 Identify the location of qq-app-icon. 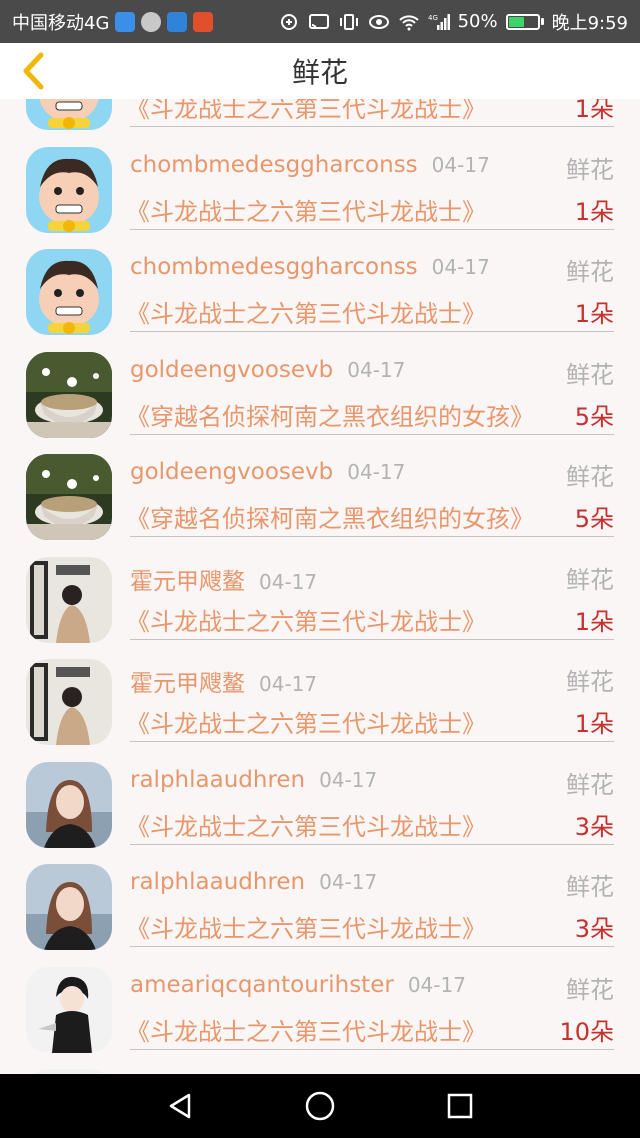
(151, 21).